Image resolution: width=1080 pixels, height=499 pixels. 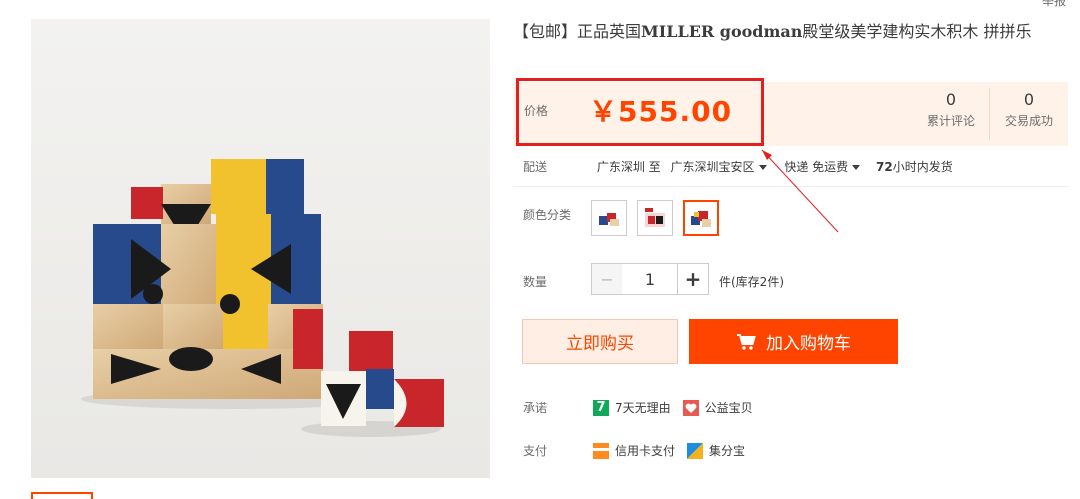 I want to click on color-option-1-image, so click(x=609, y=219).